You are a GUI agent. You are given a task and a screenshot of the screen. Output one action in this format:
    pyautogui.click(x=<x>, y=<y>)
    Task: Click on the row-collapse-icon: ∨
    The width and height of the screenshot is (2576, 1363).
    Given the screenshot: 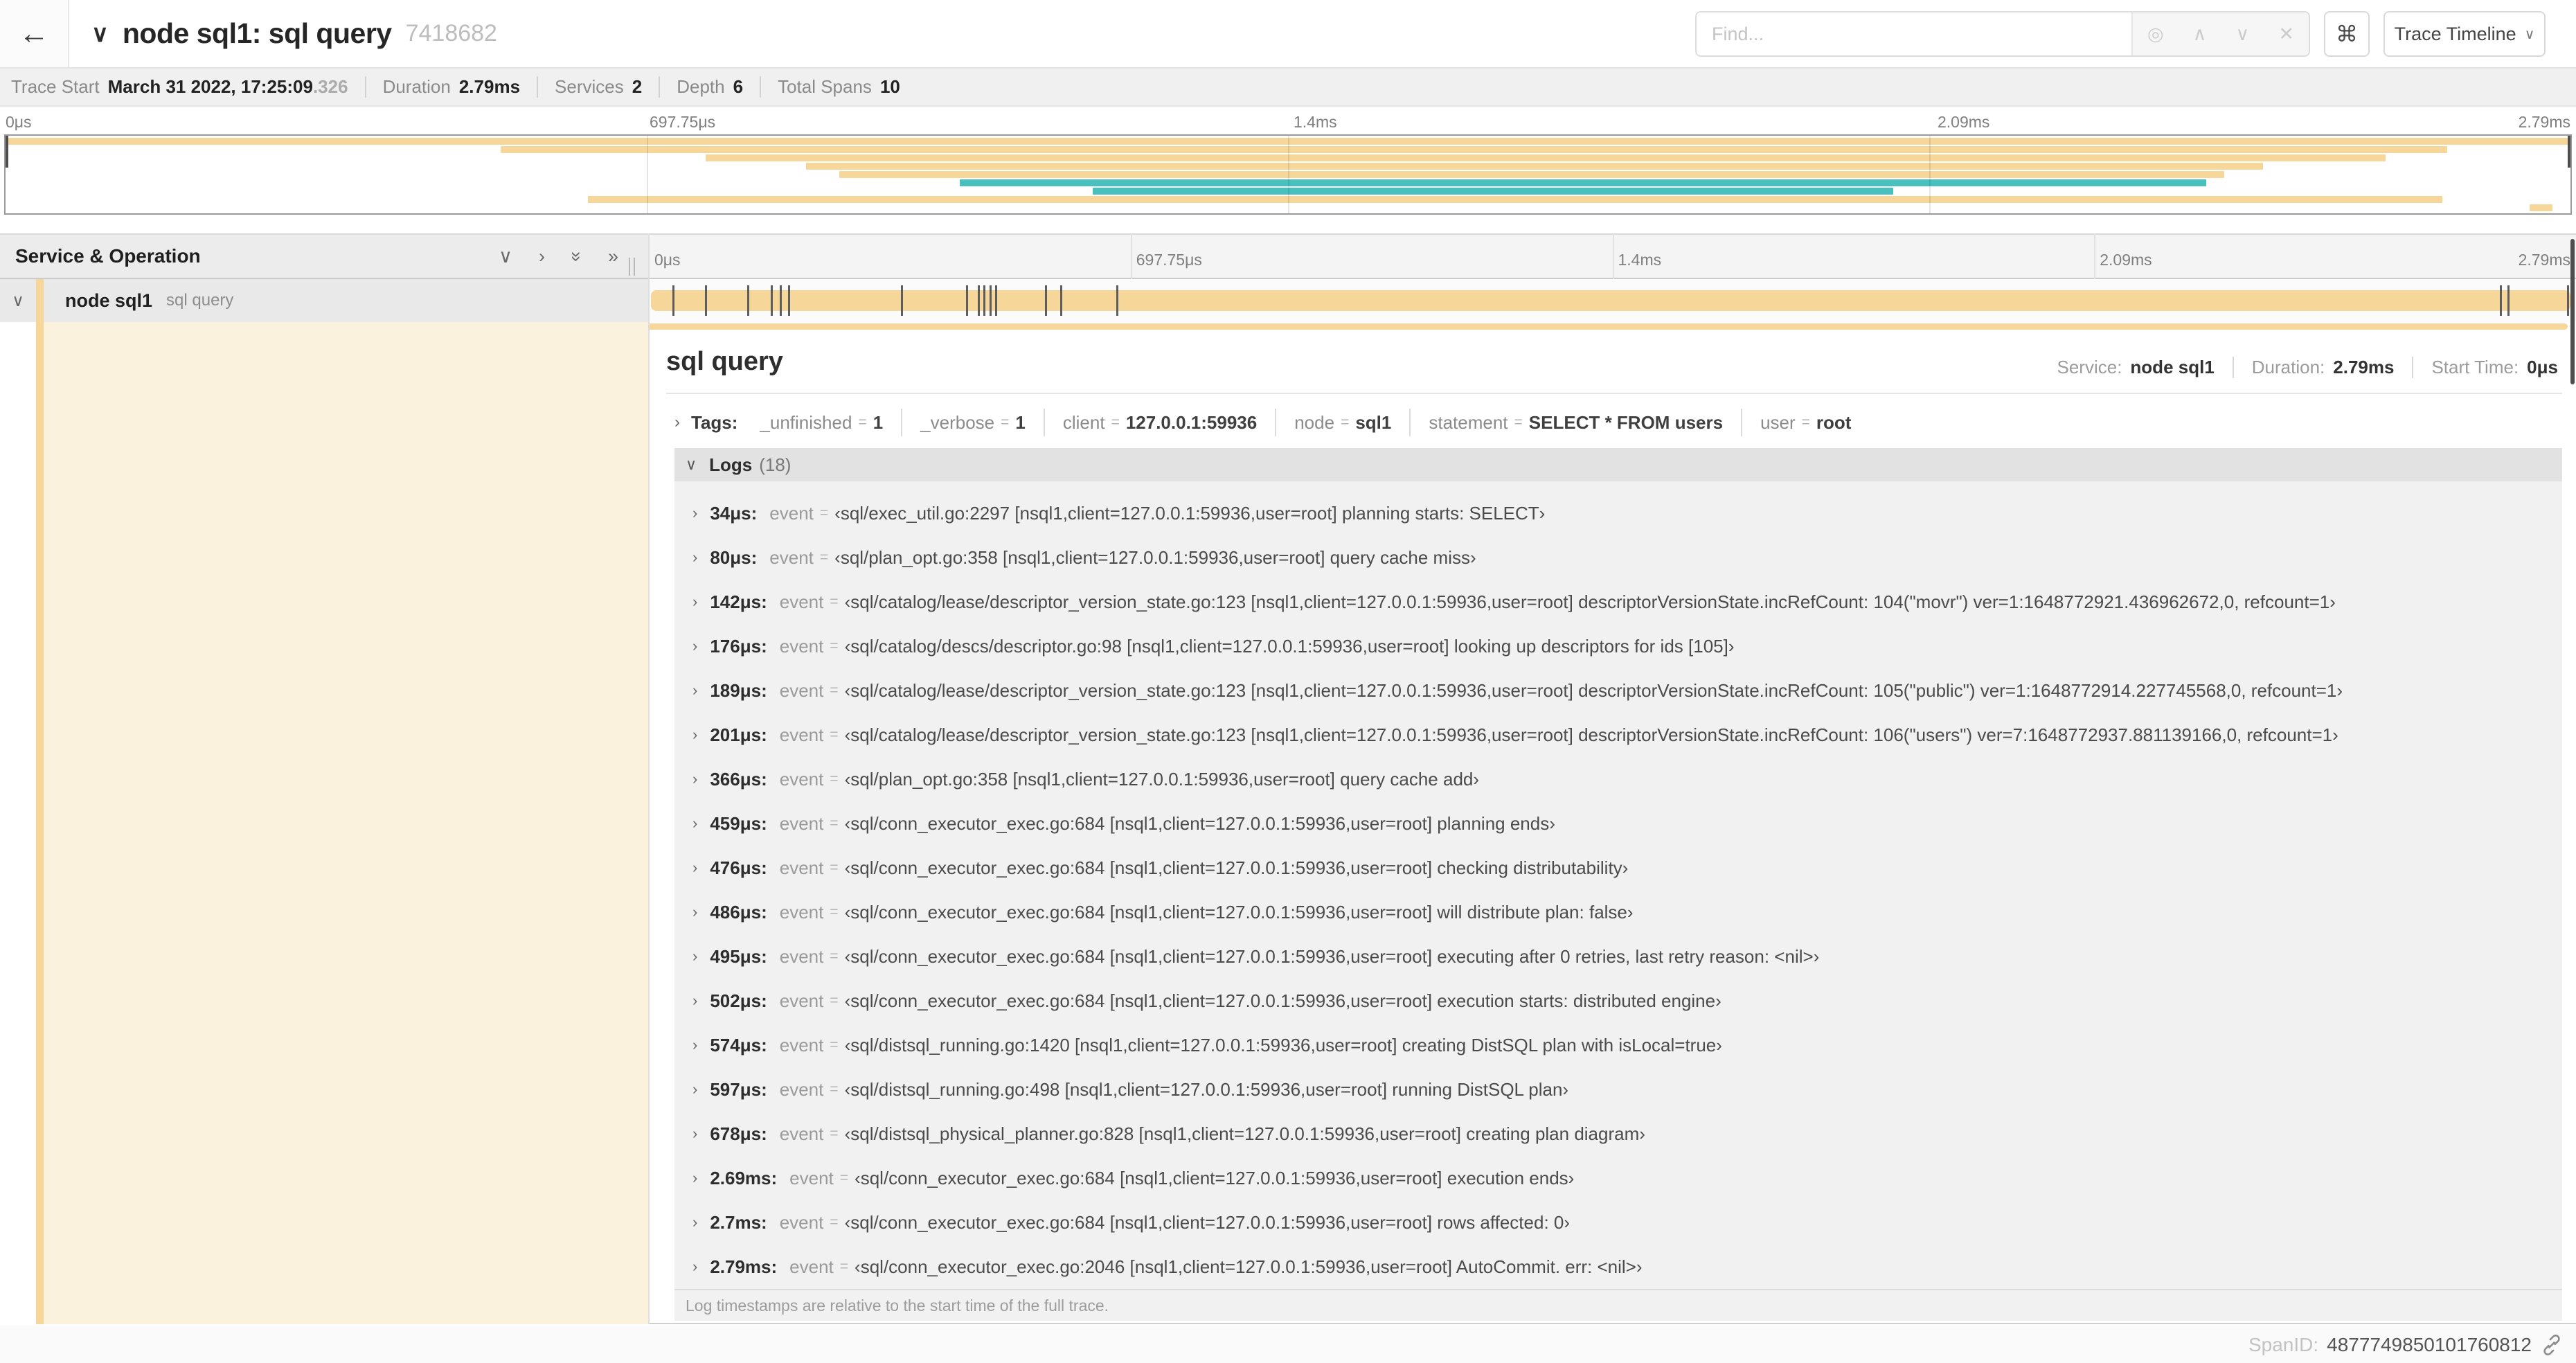 What is the action you would take?
    pyautogui.click(x=18, y=301)
    